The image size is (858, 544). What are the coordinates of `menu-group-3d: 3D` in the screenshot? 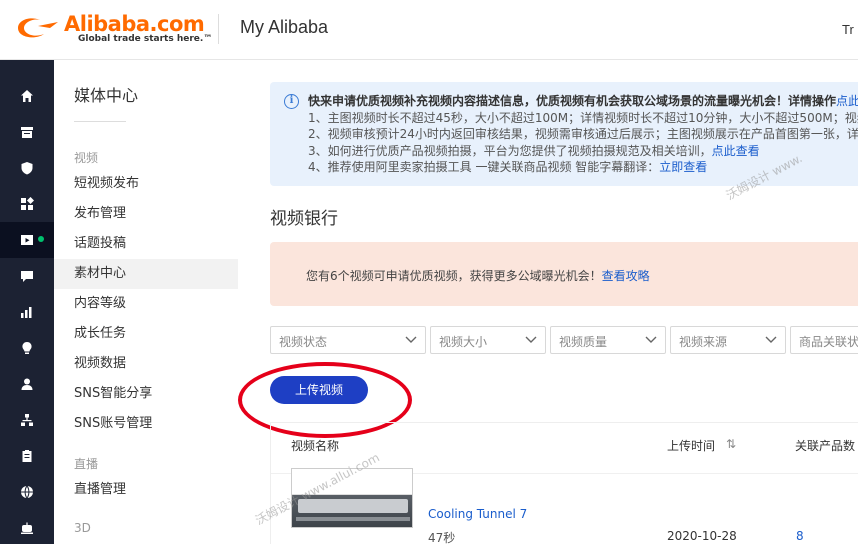 It's located at (82, 528).